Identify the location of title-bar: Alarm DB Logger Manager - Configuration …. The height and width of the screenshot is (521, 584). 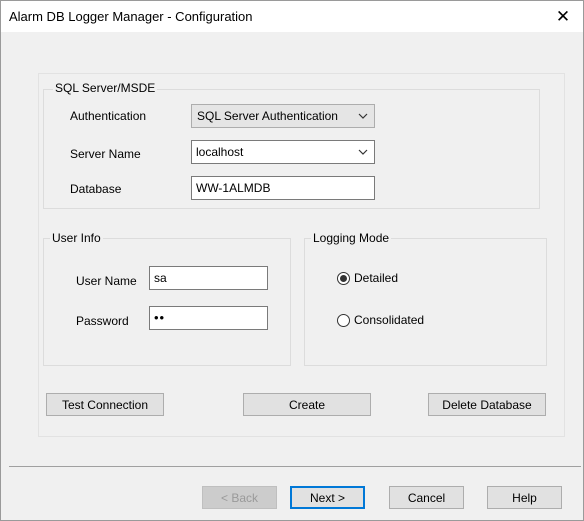
(292, 16).